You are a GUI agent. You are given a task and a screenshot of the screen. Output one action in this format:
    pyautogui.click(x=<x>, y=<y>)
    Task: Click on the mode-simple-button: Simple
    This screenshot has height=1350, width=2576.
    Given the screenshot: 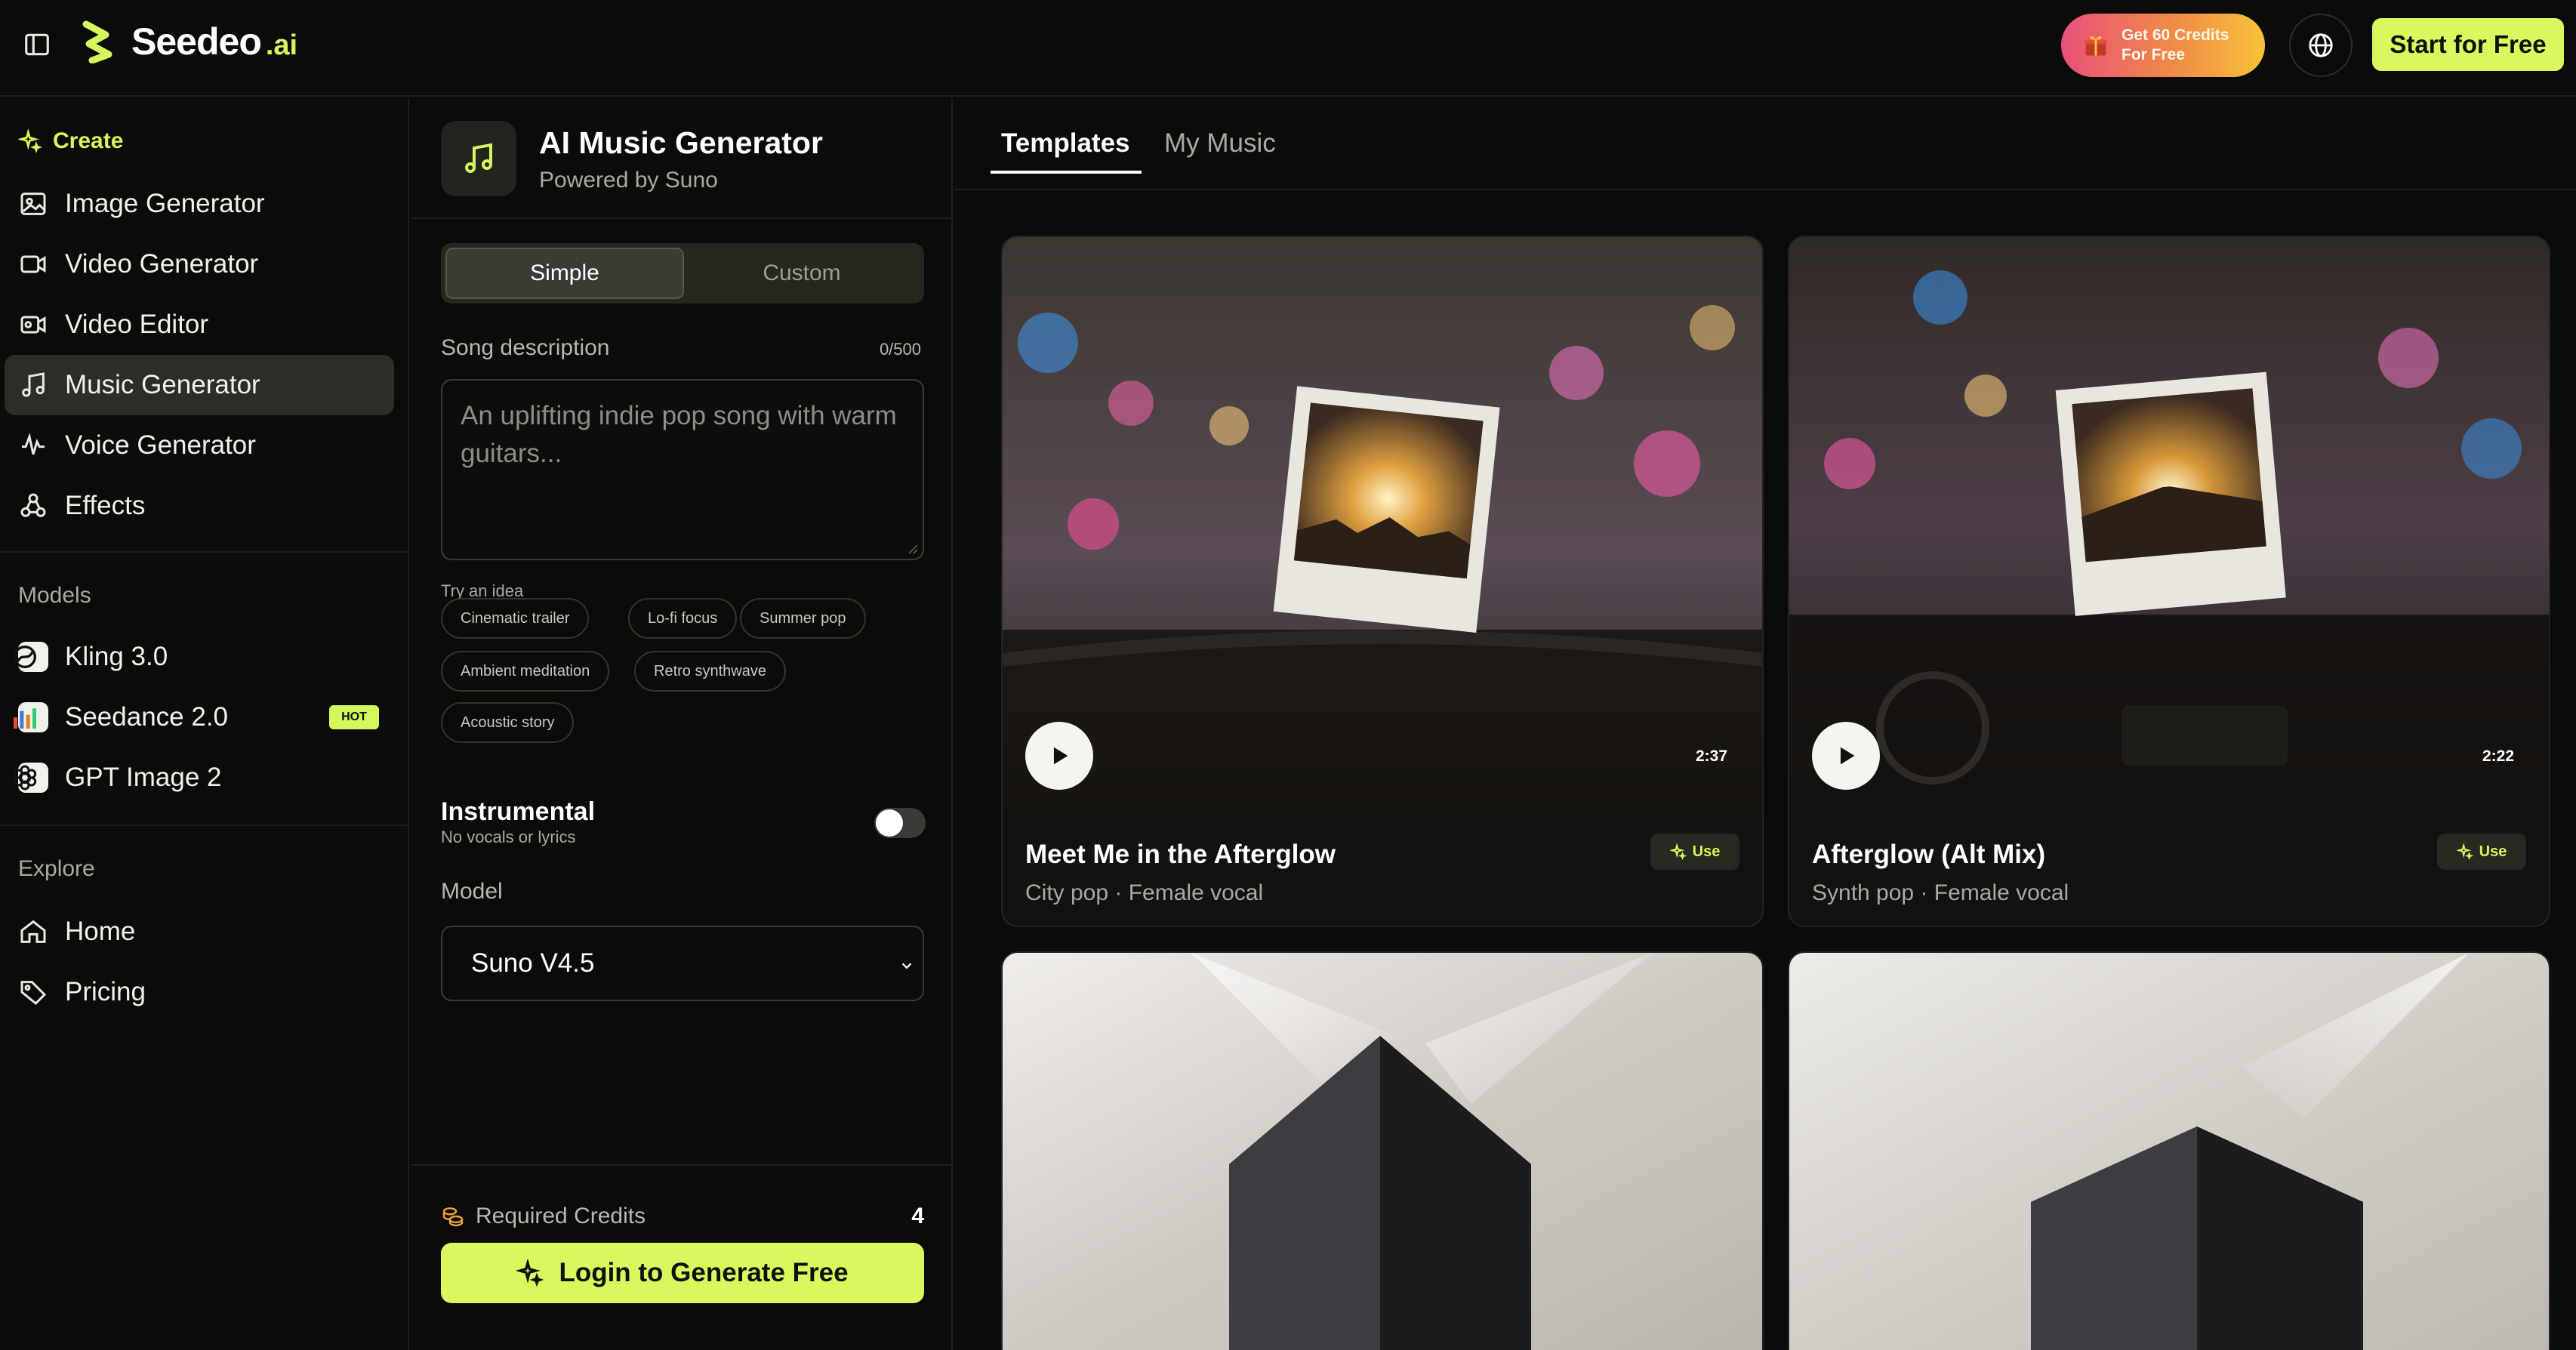 What is the action you would take?
    pyautogui.click(x=564, y=273)
    